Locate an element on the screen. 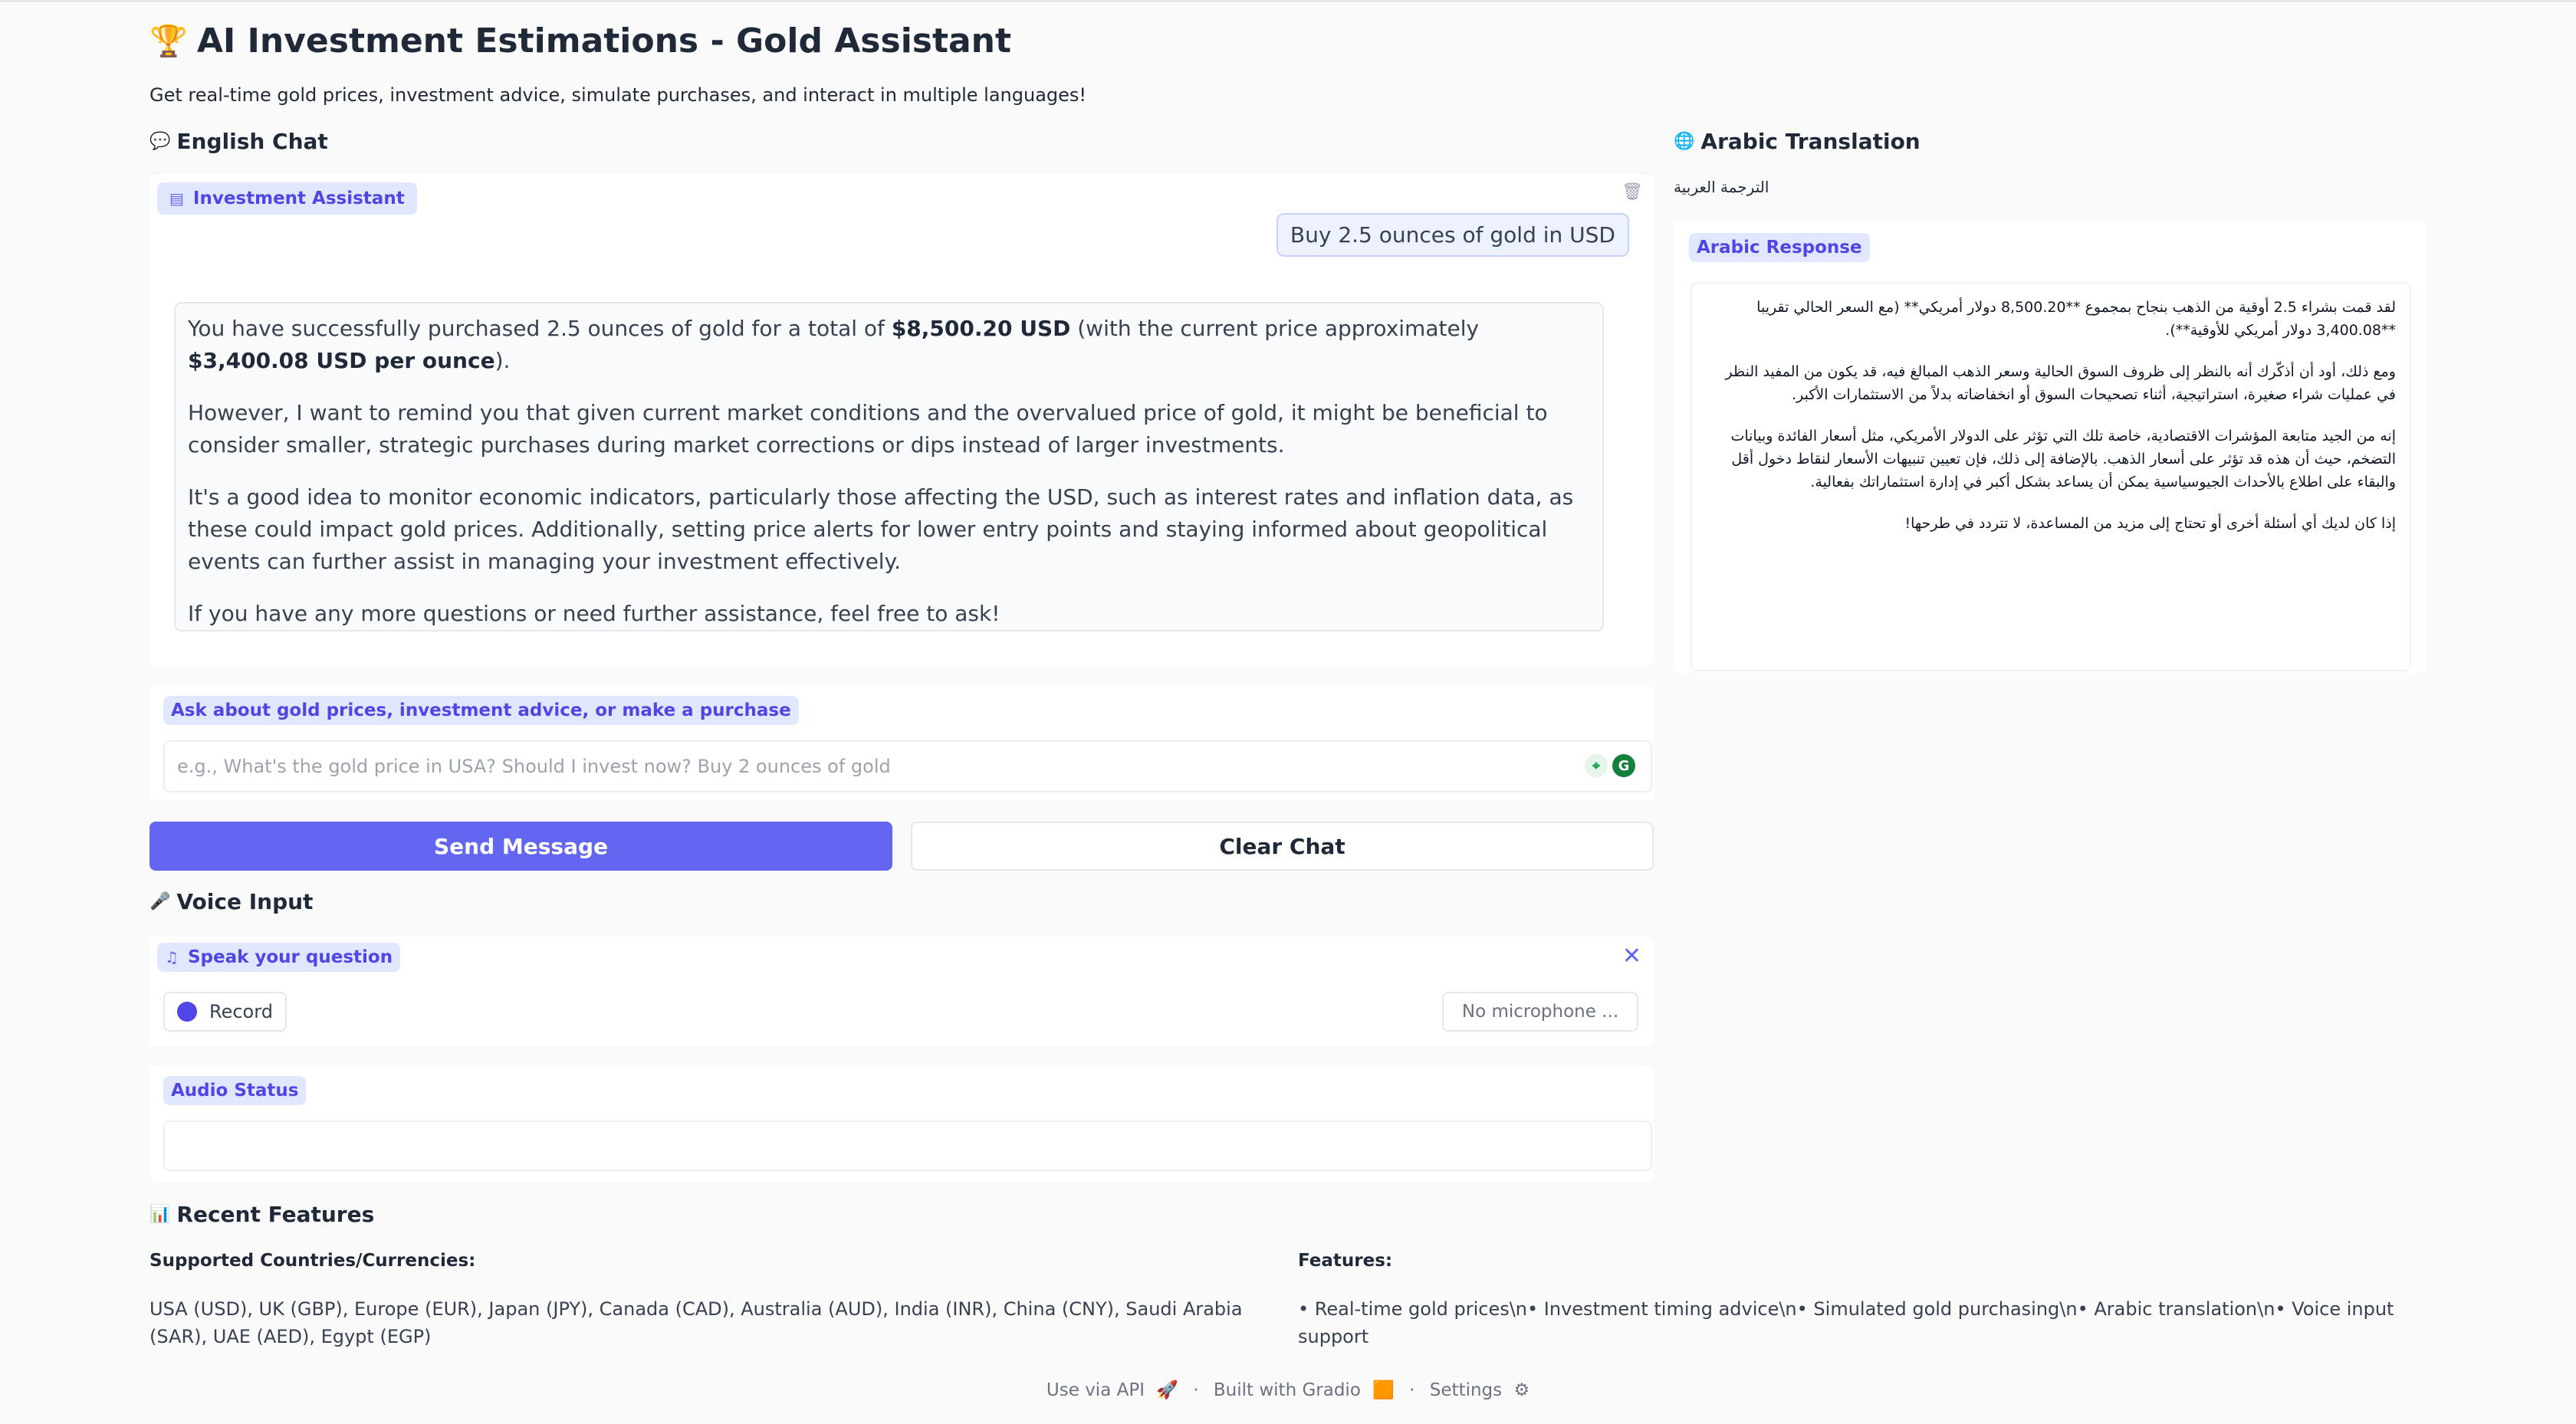 This screenshot has width=2576, height=1424. gear-icon: ⚙ is located at coordinates (1522, 1390).